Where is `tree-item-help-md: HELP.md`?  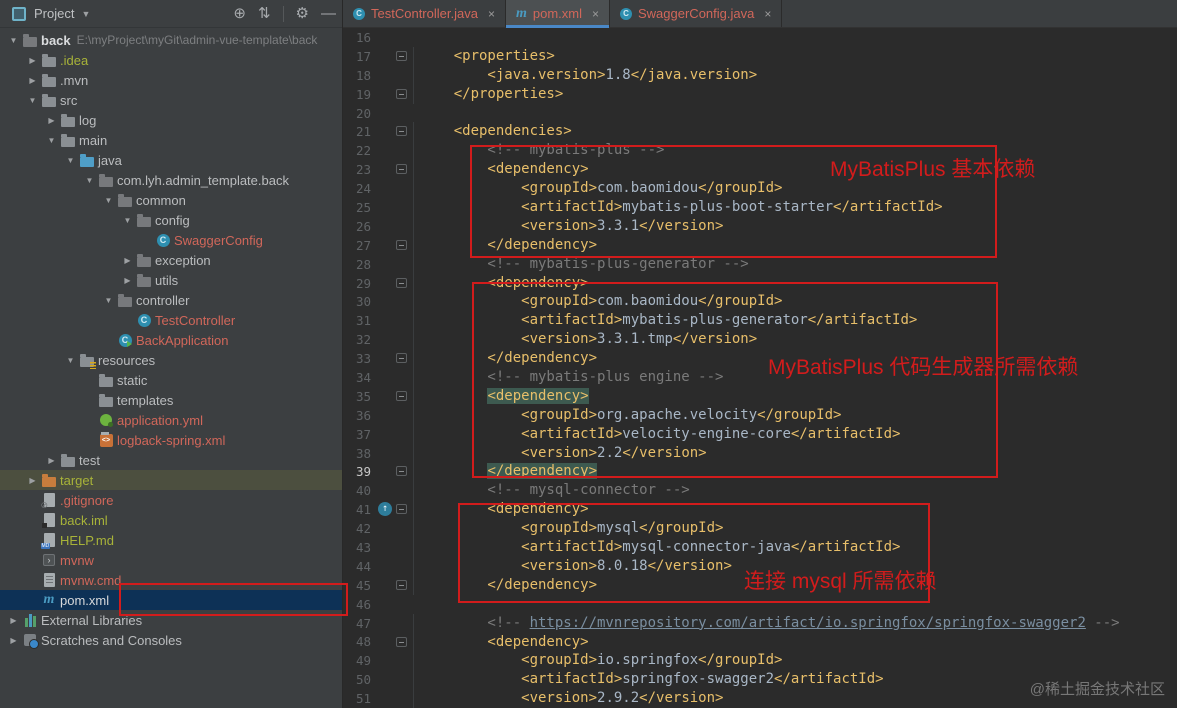 tree-item-help-md: HELP.md is located at coordinates (171, 540).